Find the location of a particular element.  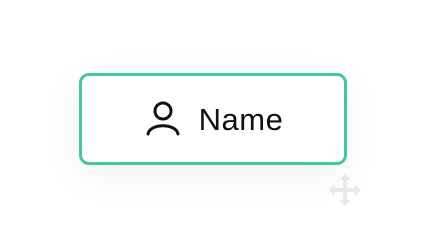

person-icon is located at coordinates (163, 119).